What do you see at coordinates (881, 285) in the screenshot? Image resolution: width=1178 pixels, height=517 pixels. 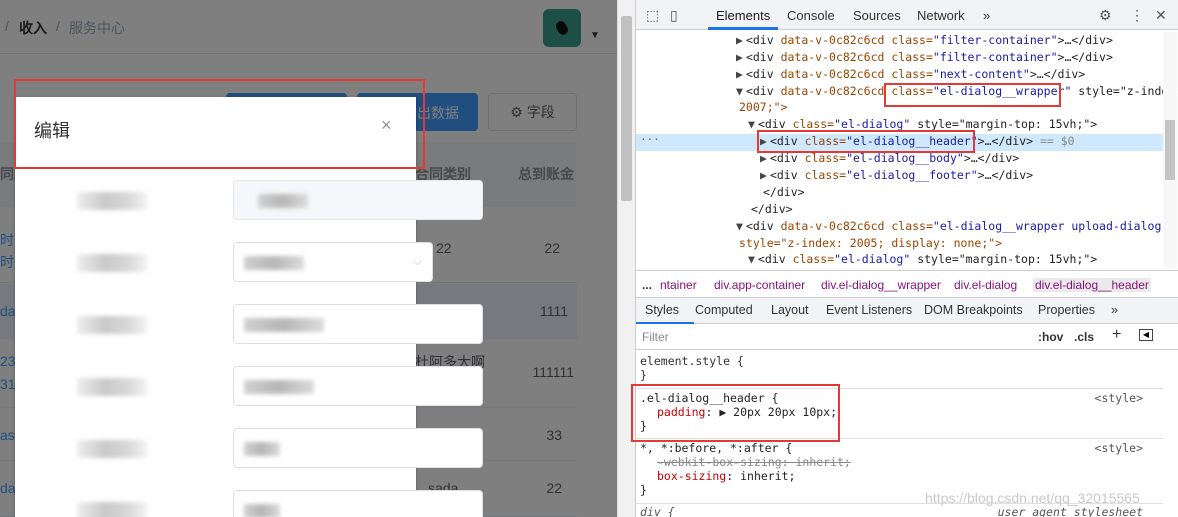 I see `breadcrumb-item: div.el-dialog__wrapper` at bounding box center [881, 285].